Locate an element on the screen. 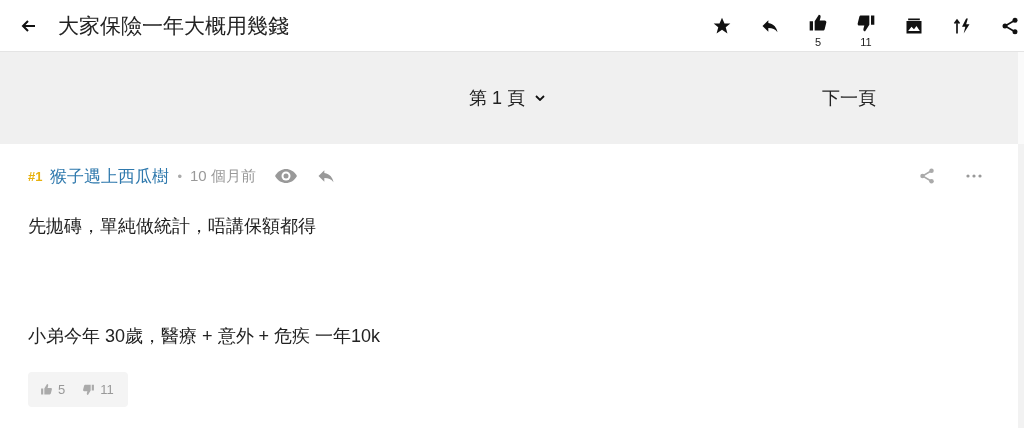  post-time: 10 個月前 is located at coordinates (223, 176).